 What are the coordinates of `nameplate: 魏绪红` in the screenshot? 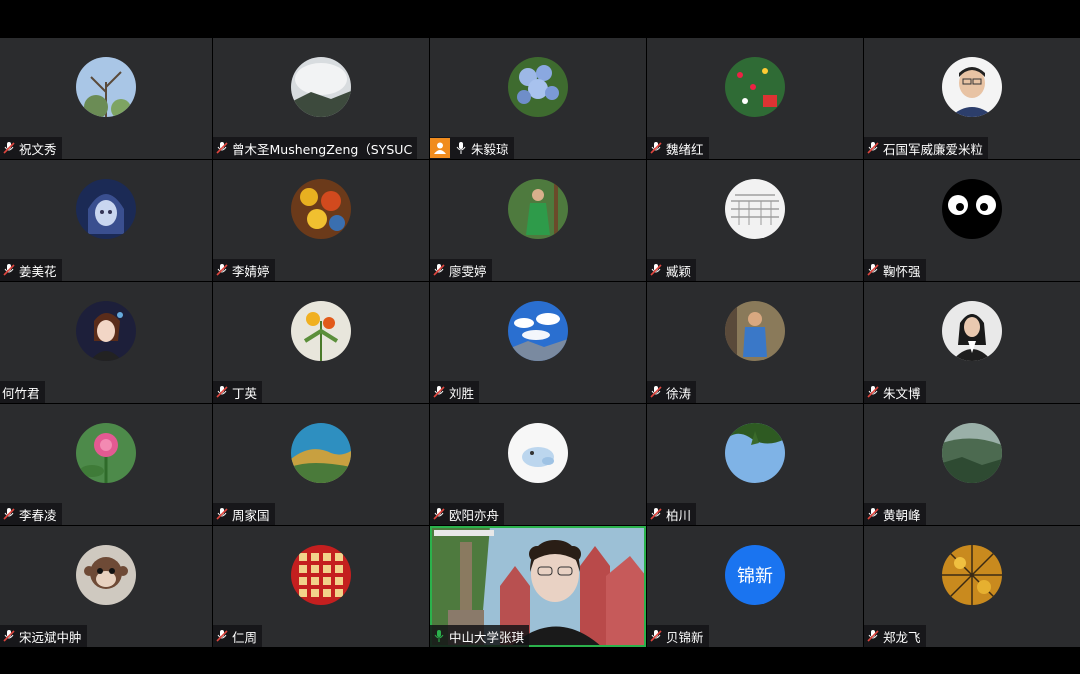 It's located at (678, 148).